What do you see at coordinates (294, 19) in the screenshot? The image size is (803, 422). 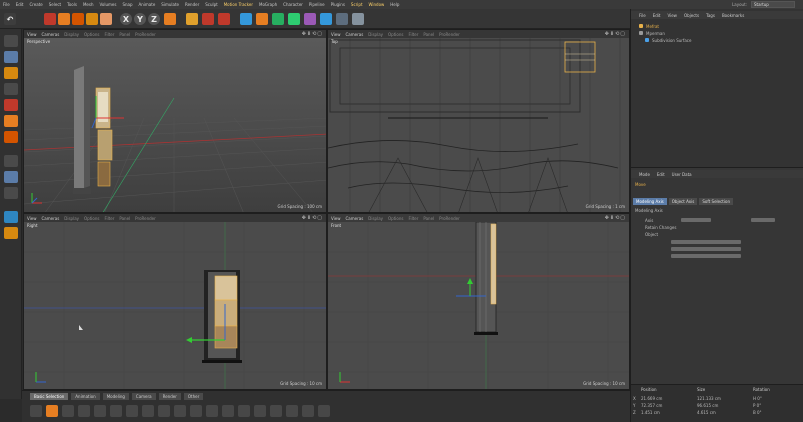 I see `array-icon` at bounding box center [294, 19].